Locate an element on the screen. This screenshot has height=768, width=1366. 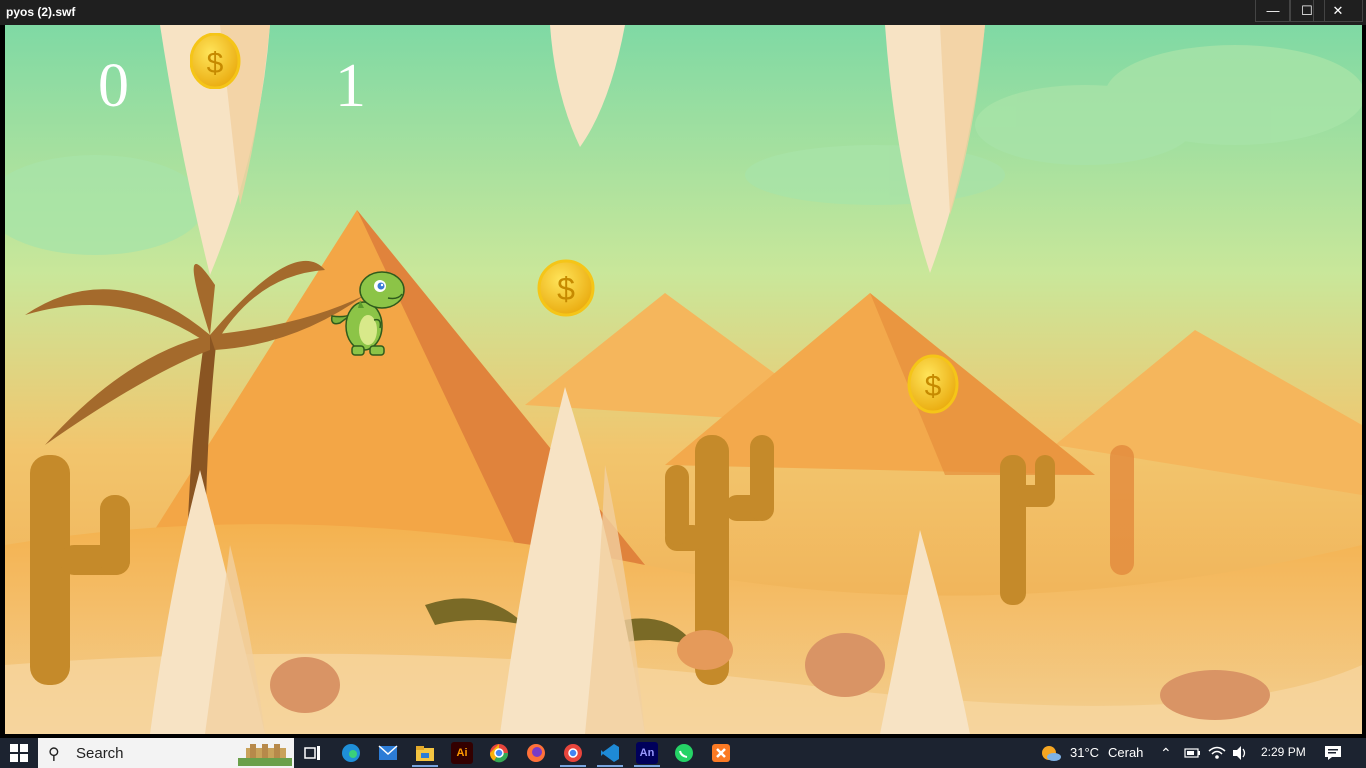
close-icon: ✕ is located at coordinates (1338, 10).